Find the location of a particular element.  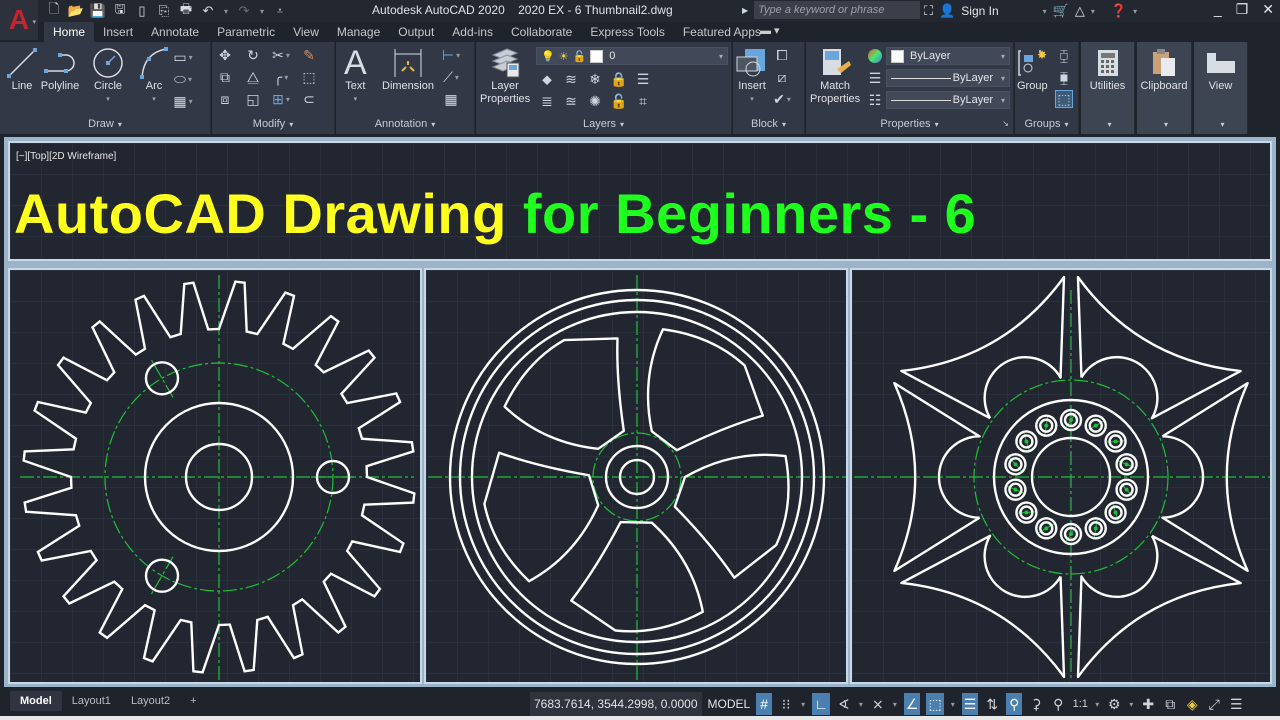

hatch-icon: ▦ is located at coordinates (182, 101).